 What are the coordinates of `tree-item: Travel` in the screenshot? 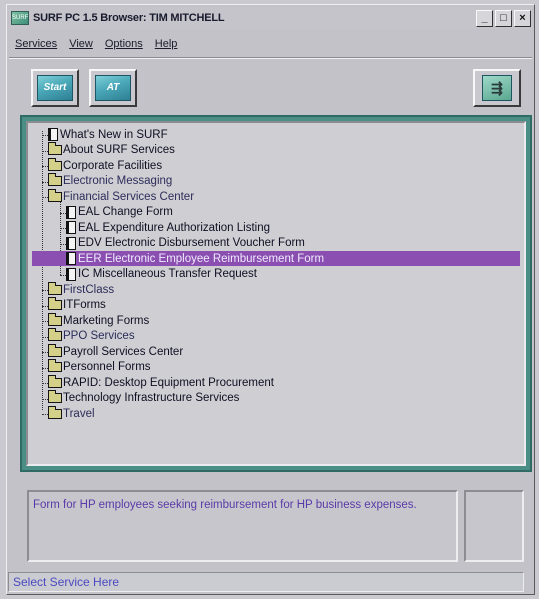 It's located at (71, 413).